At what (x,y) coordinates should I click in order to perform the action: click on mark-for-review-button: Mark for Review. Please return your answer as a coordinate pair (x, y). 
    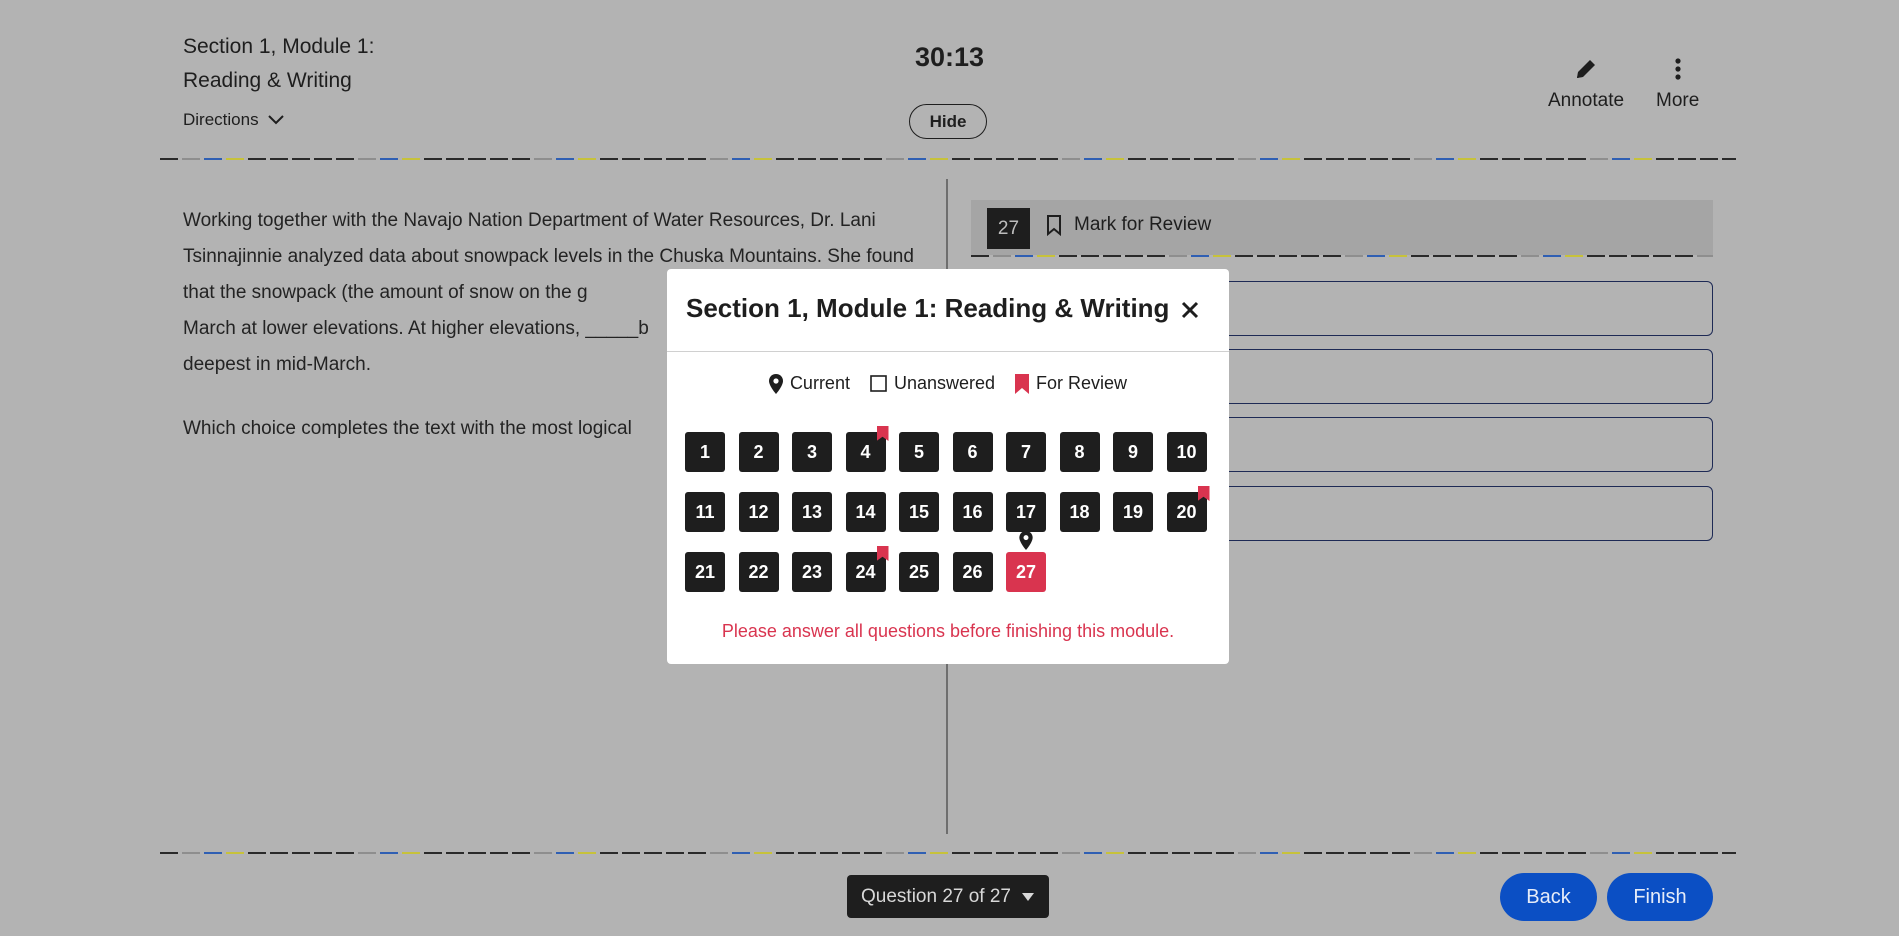
    Looking at the image, I should click on (1128, 225).